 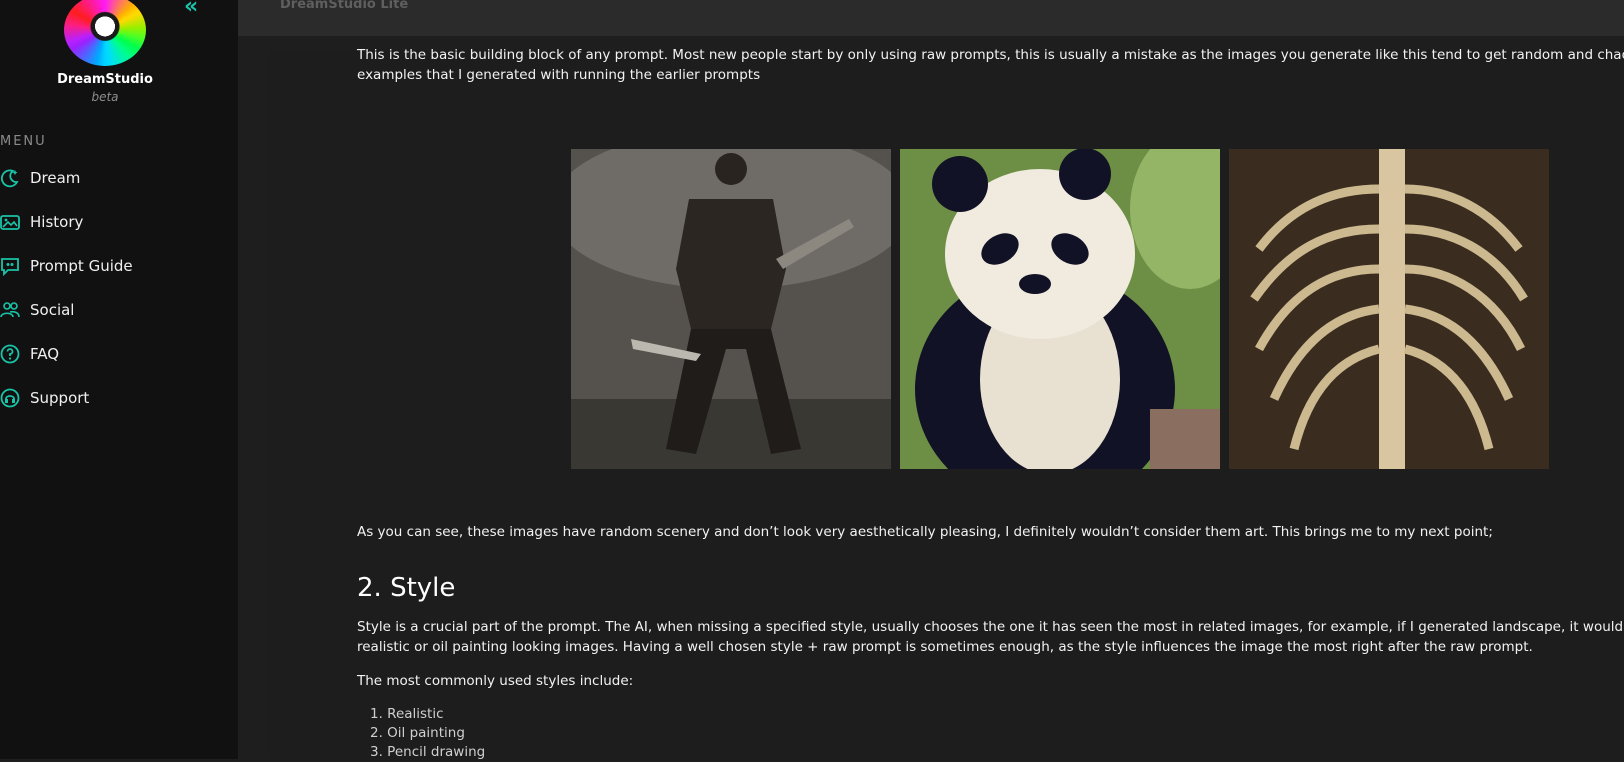 I want to click on example-image-skeleton, so click(x=1389, y=309).